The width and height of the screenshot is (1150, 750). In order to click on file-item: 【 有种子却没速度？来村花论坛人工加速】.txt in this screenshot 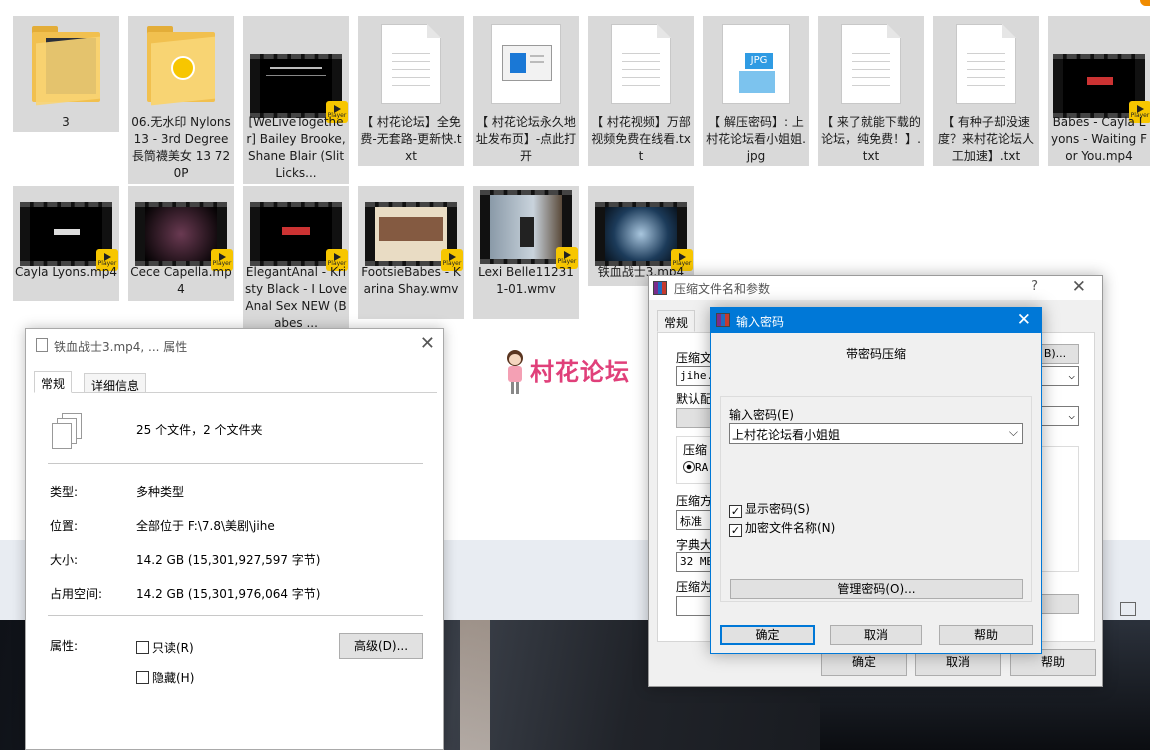, I will do `click(986, 91)`.